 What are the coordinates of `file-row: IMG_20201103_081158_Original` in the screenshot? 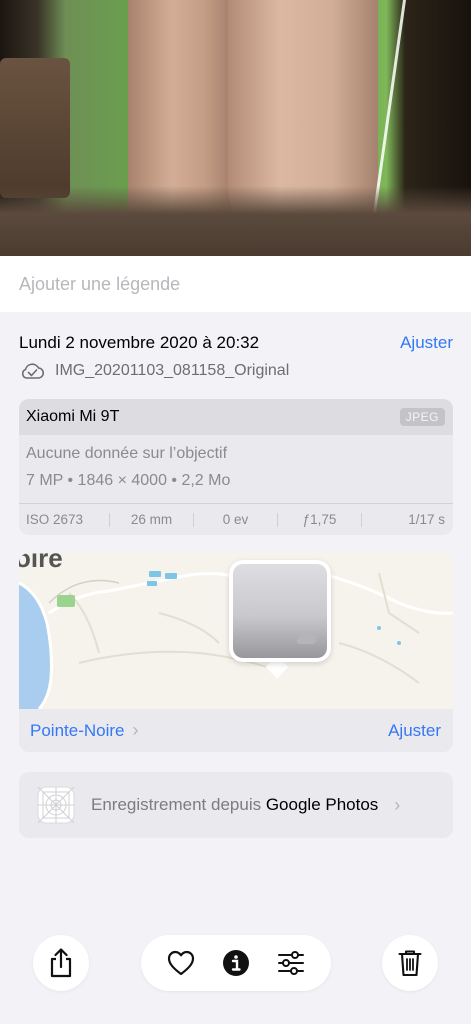 It's located at (154, 371).